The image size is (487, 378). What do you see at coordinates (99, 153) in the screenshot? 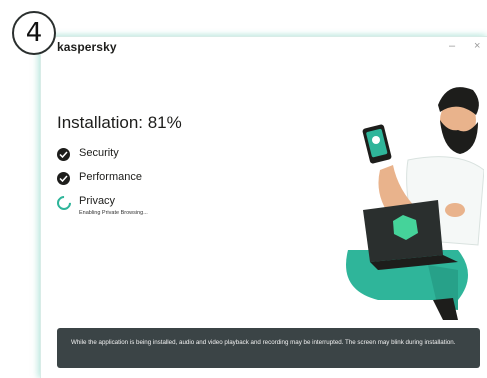
I see `step-label: Security` at bounding box center [99, 153].